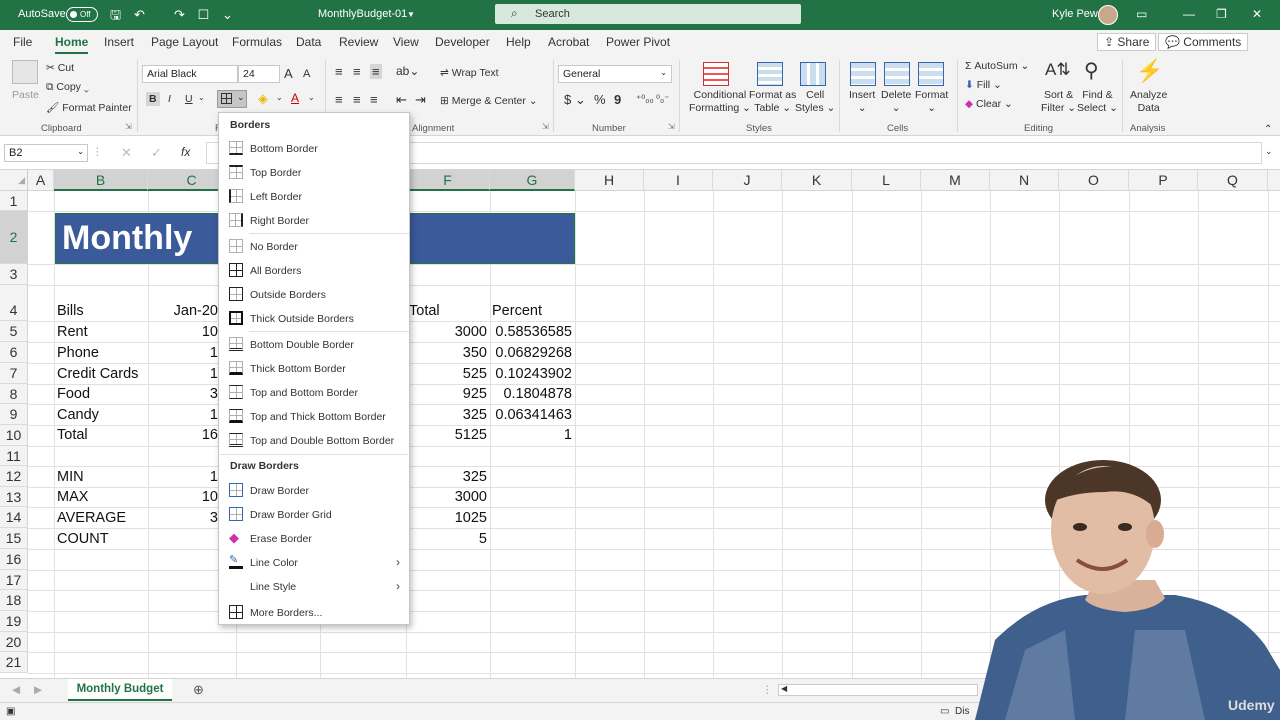  What do you see at coordinates (91, 518) in the screenshot?
I see `cell-stat-label: AVERAGE` at bounding box center [91, 518].